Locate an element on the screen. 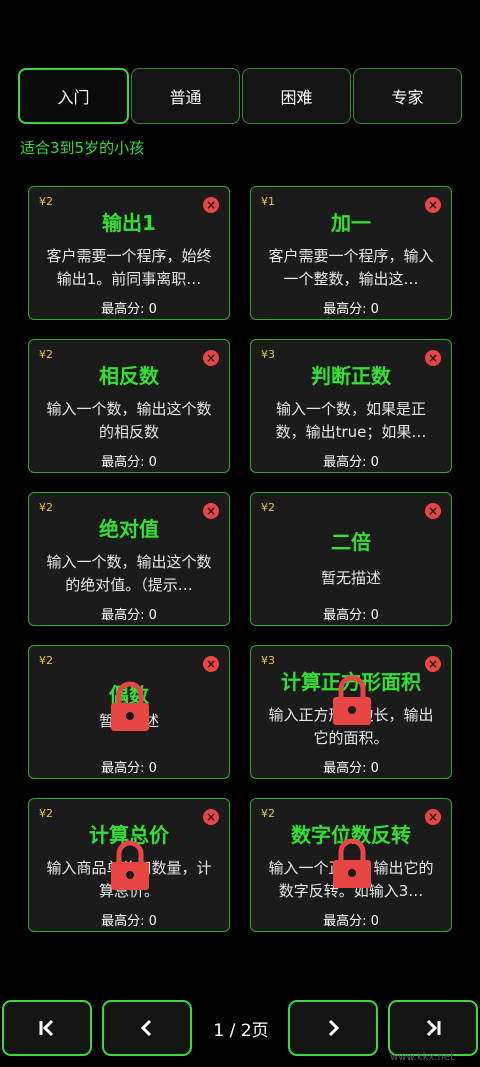 Image resolution: width=480 pixels, height=1067 pixels. next-page-button is located at coordinates (333, 1028).